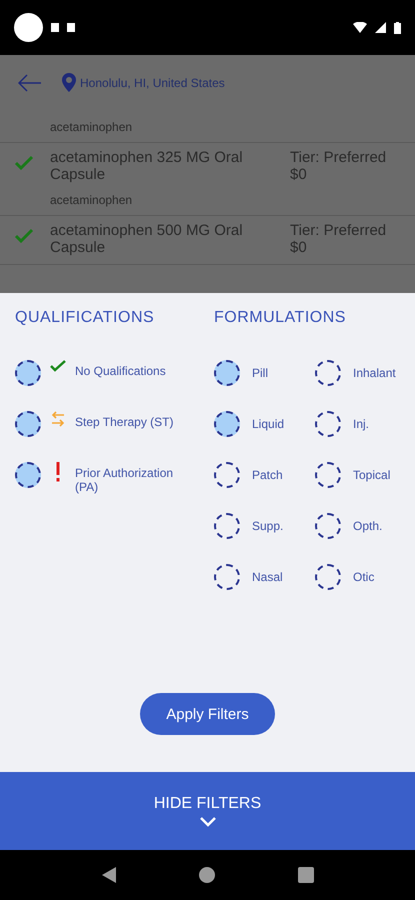  I want to click on option-label: Otic, so click(363, 577).